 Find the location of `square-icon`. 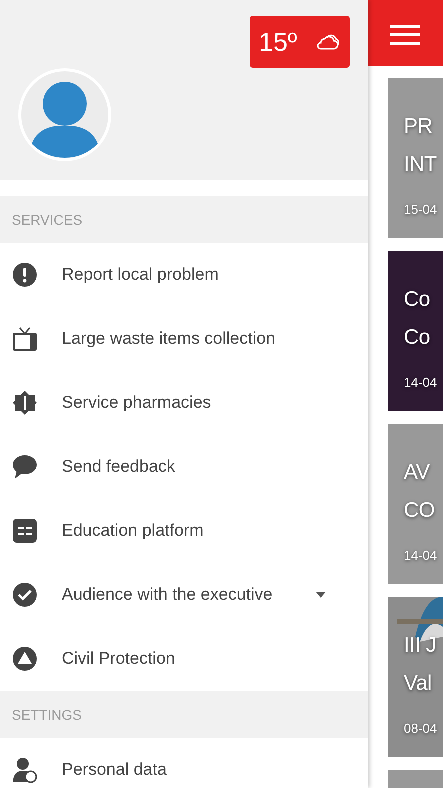

square-icon is located at coordinates (25, 531).